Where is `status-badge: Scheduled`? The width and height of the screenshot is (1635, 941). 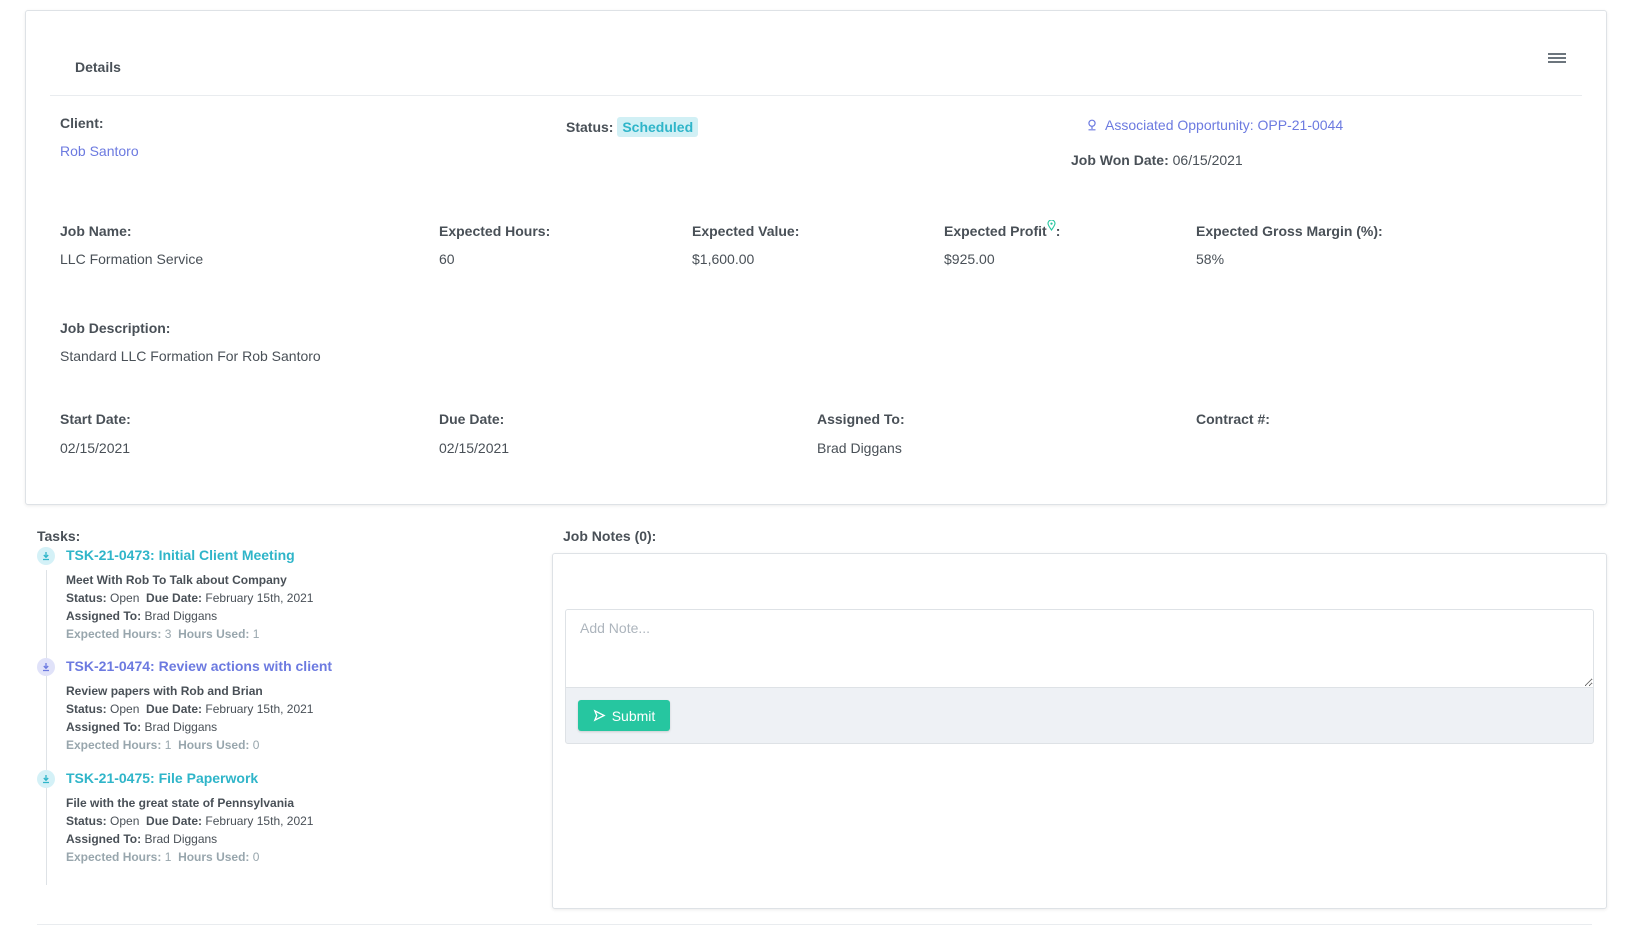
status-badge: Scheduled is located at coordinates (658, 127).